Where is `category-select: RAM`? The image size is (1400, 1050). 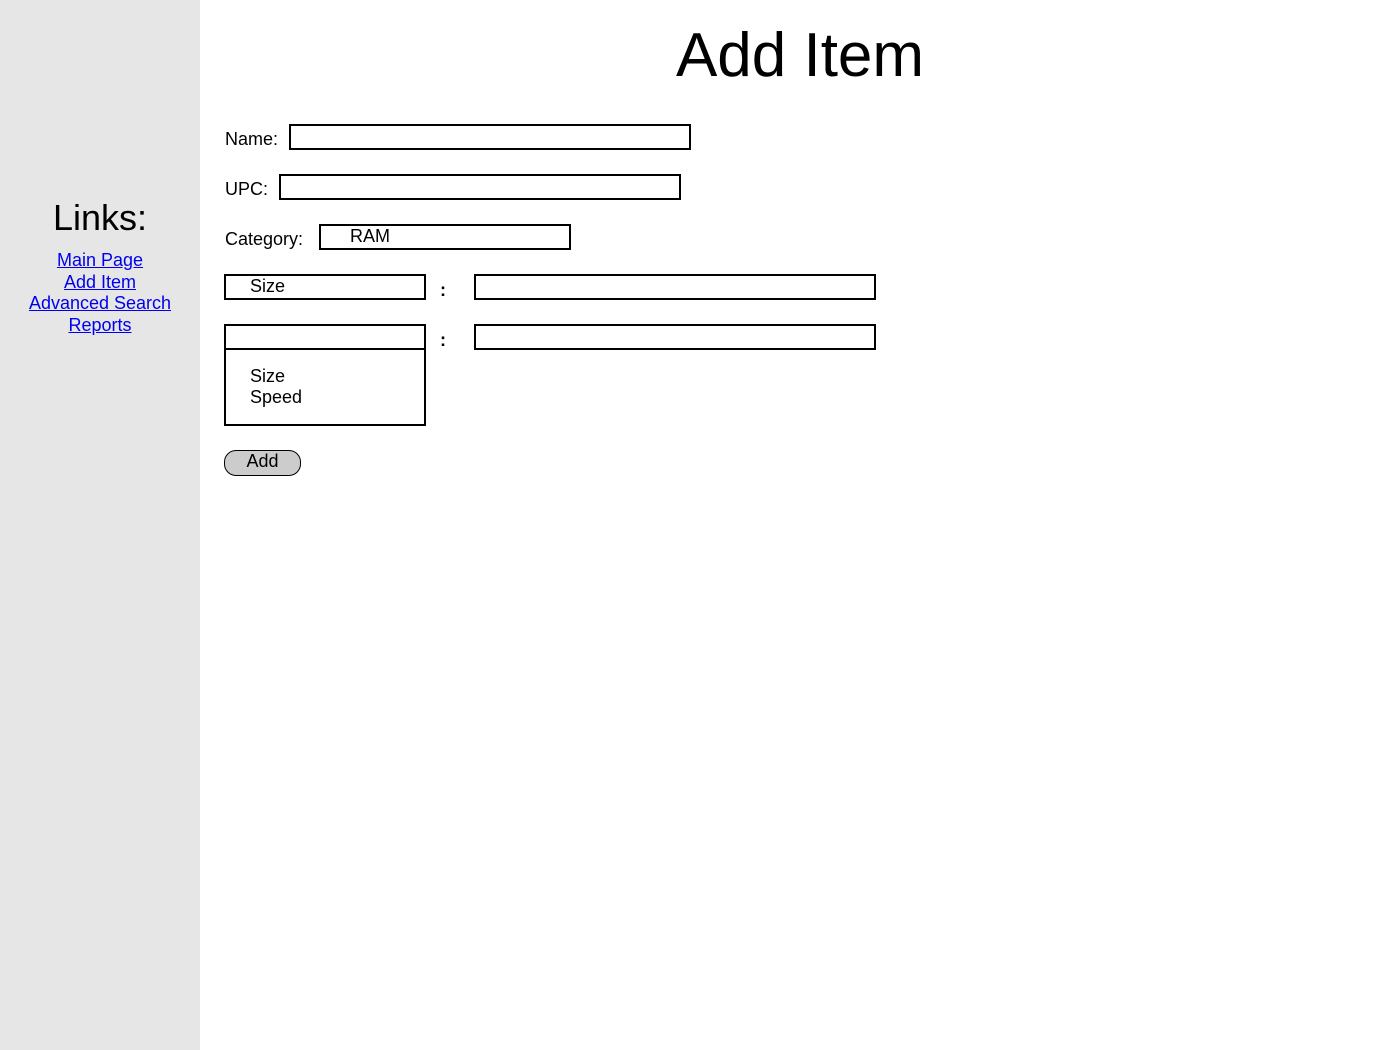 category-select: RAM is located at coordinates (445, 237).